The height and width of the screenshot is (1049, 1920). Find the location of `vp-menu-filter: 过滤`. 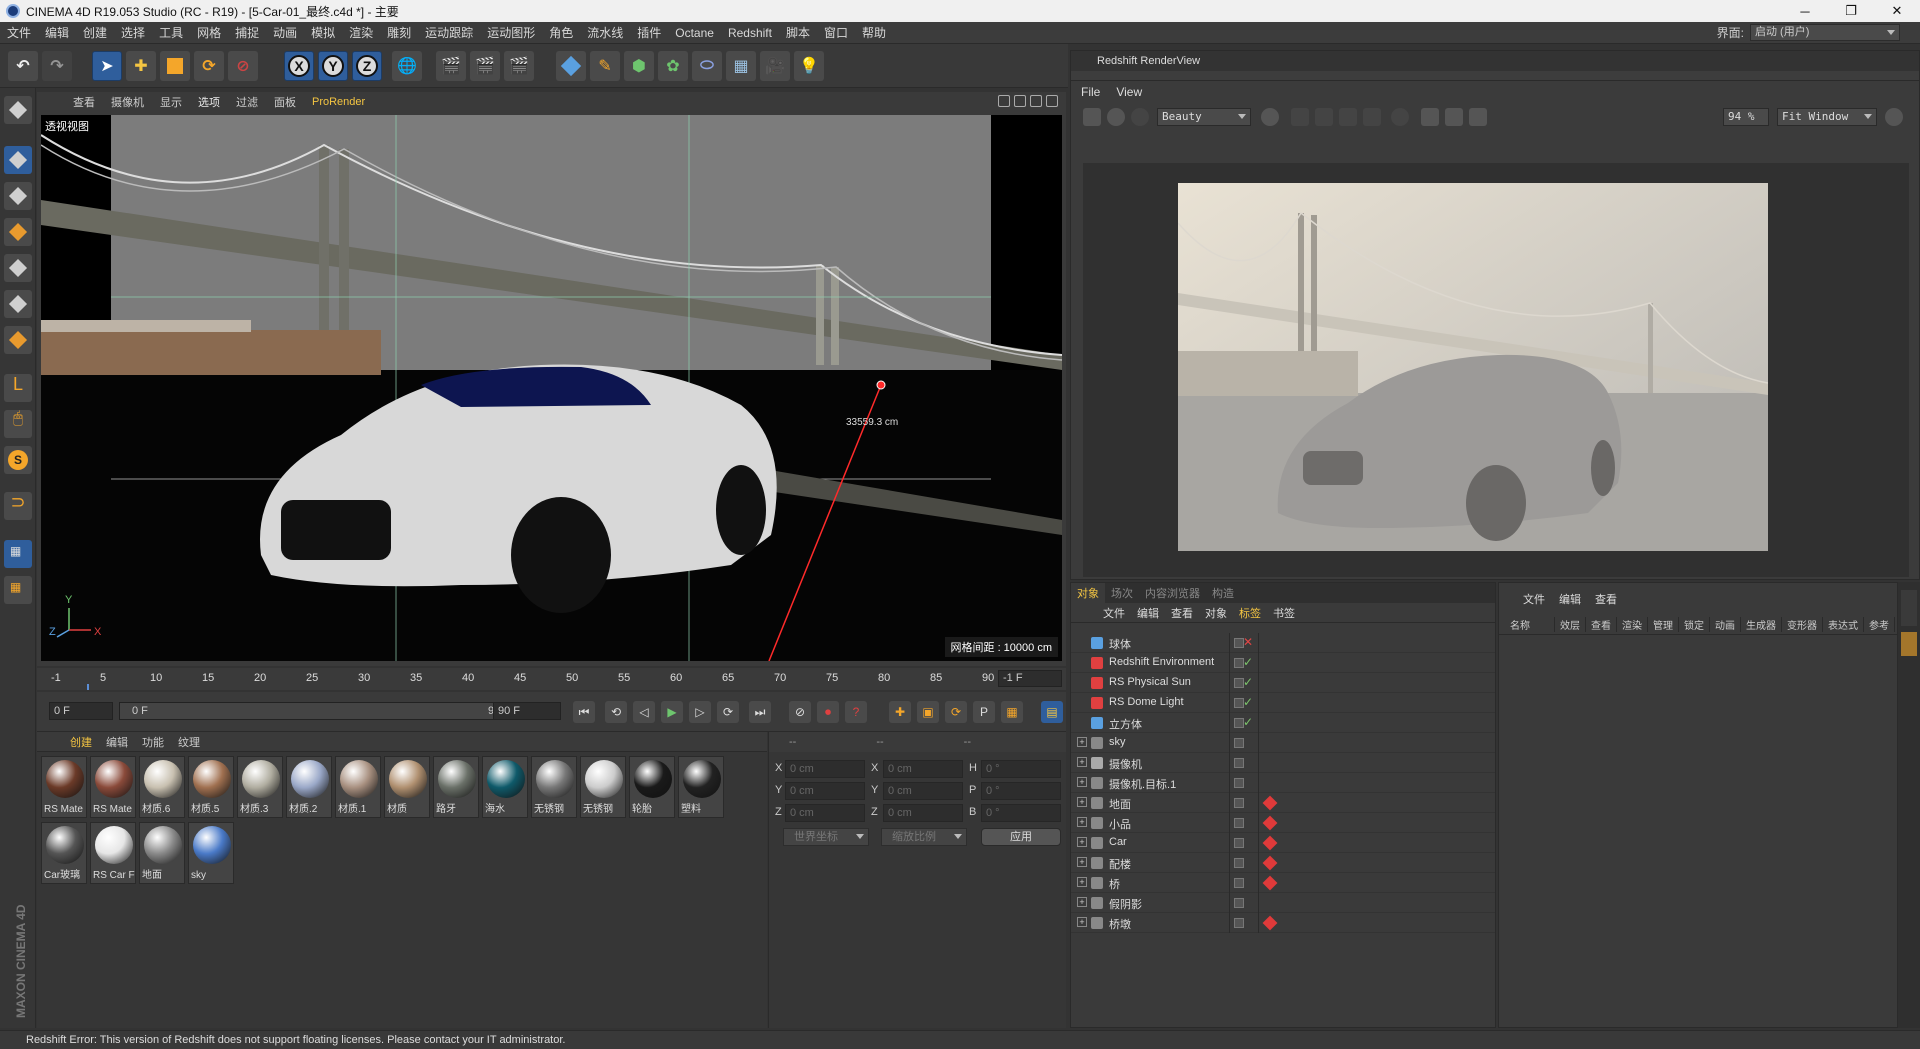

vp-menu-filter: 过滤 is located at coordinates (247, 102).